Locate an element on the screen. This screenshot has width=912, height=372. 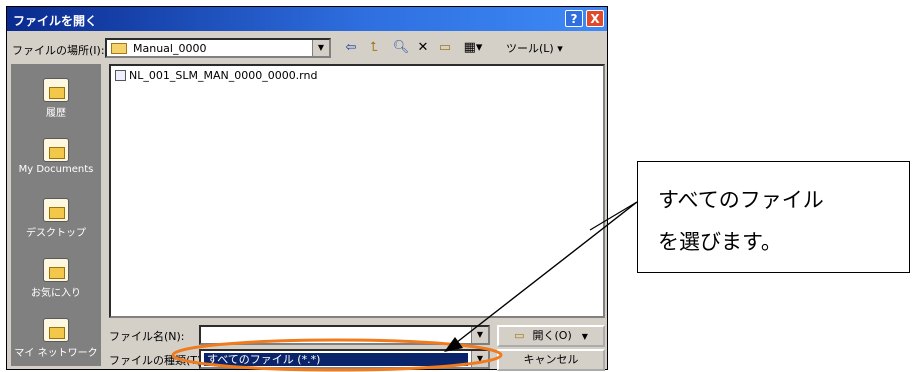
callout-text-line1: すべてのファイル is located at coordinates (741, 200).